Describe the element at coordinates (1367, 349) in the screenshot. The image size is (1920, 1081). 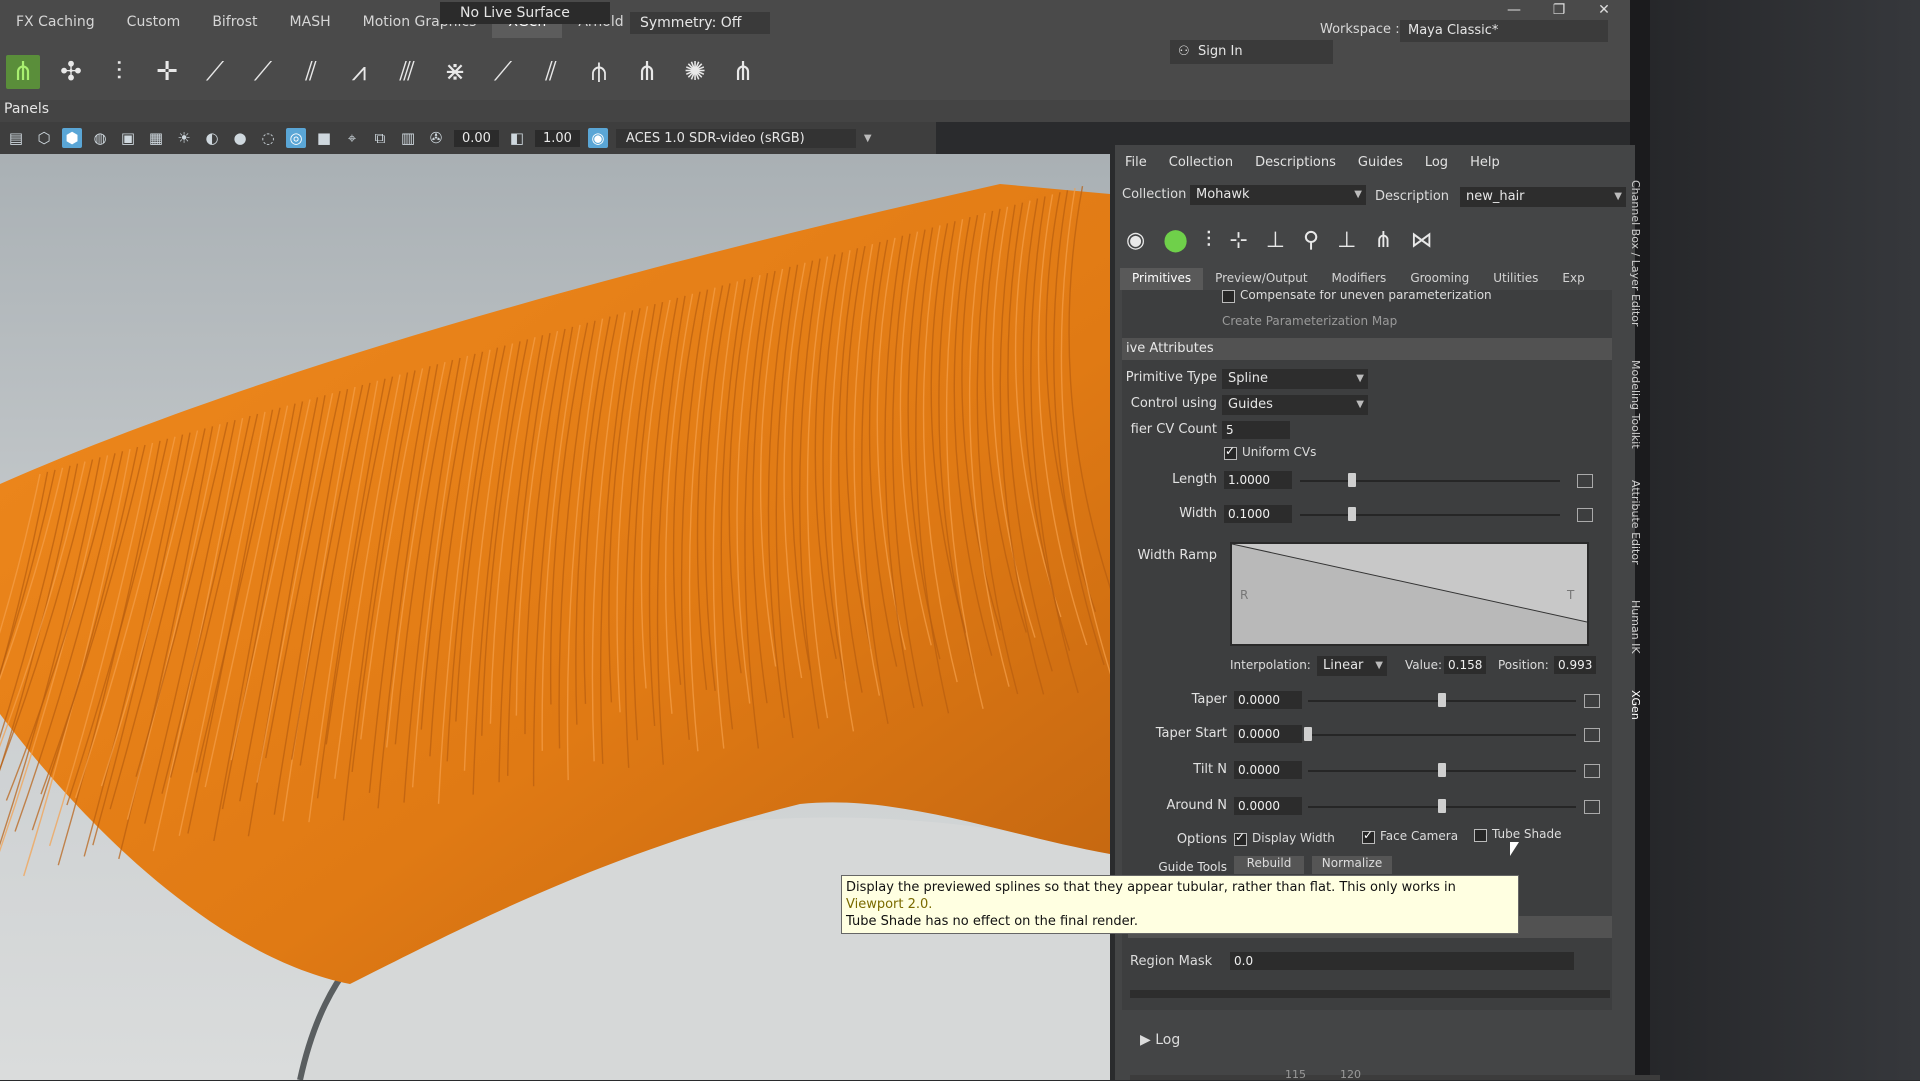
I see `primitive-attributes-header: ive Attributes` at that location.